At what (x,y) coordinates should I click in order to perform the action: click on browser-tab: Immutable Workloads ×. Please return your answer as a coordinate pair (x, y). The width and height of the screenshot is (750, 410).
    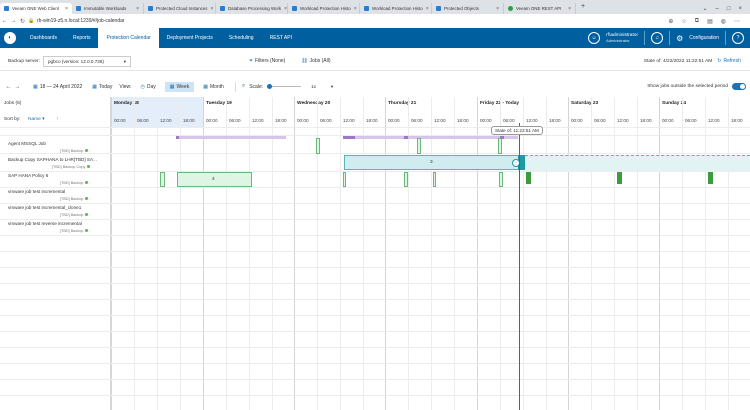
    Looking at the image, I should click on (108, 8).